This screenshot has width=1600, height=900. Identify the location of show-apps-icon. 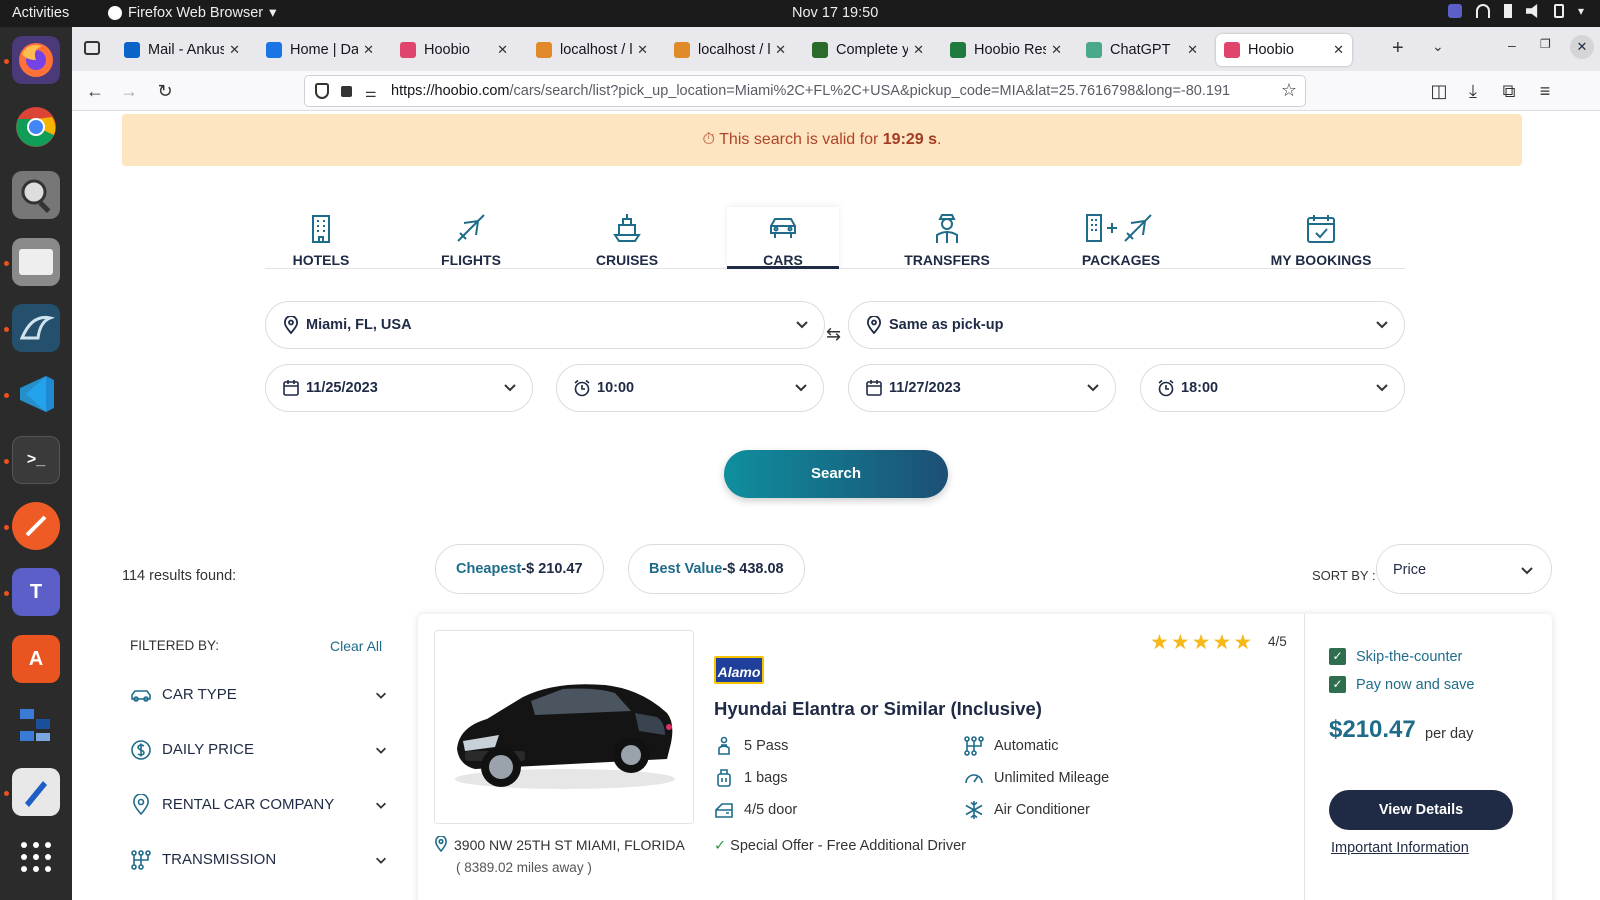
(36, 857).